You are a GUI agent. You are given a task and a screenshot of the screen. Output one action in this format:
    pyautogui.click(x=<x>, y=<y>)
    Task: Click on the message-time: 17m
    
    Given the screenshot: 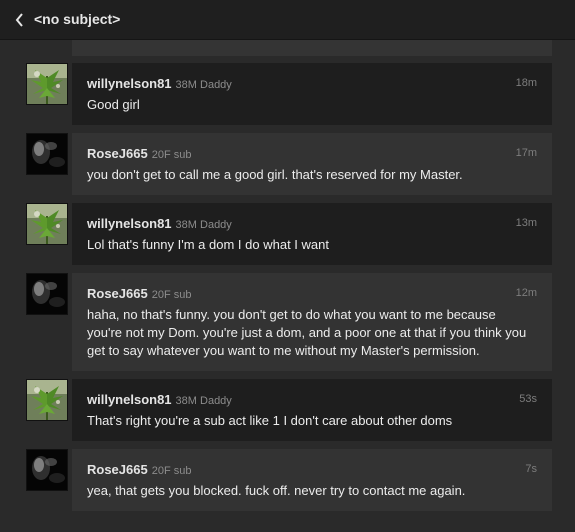 What is the action you would take?
    pyautogui.click(x=526, y=153)
    